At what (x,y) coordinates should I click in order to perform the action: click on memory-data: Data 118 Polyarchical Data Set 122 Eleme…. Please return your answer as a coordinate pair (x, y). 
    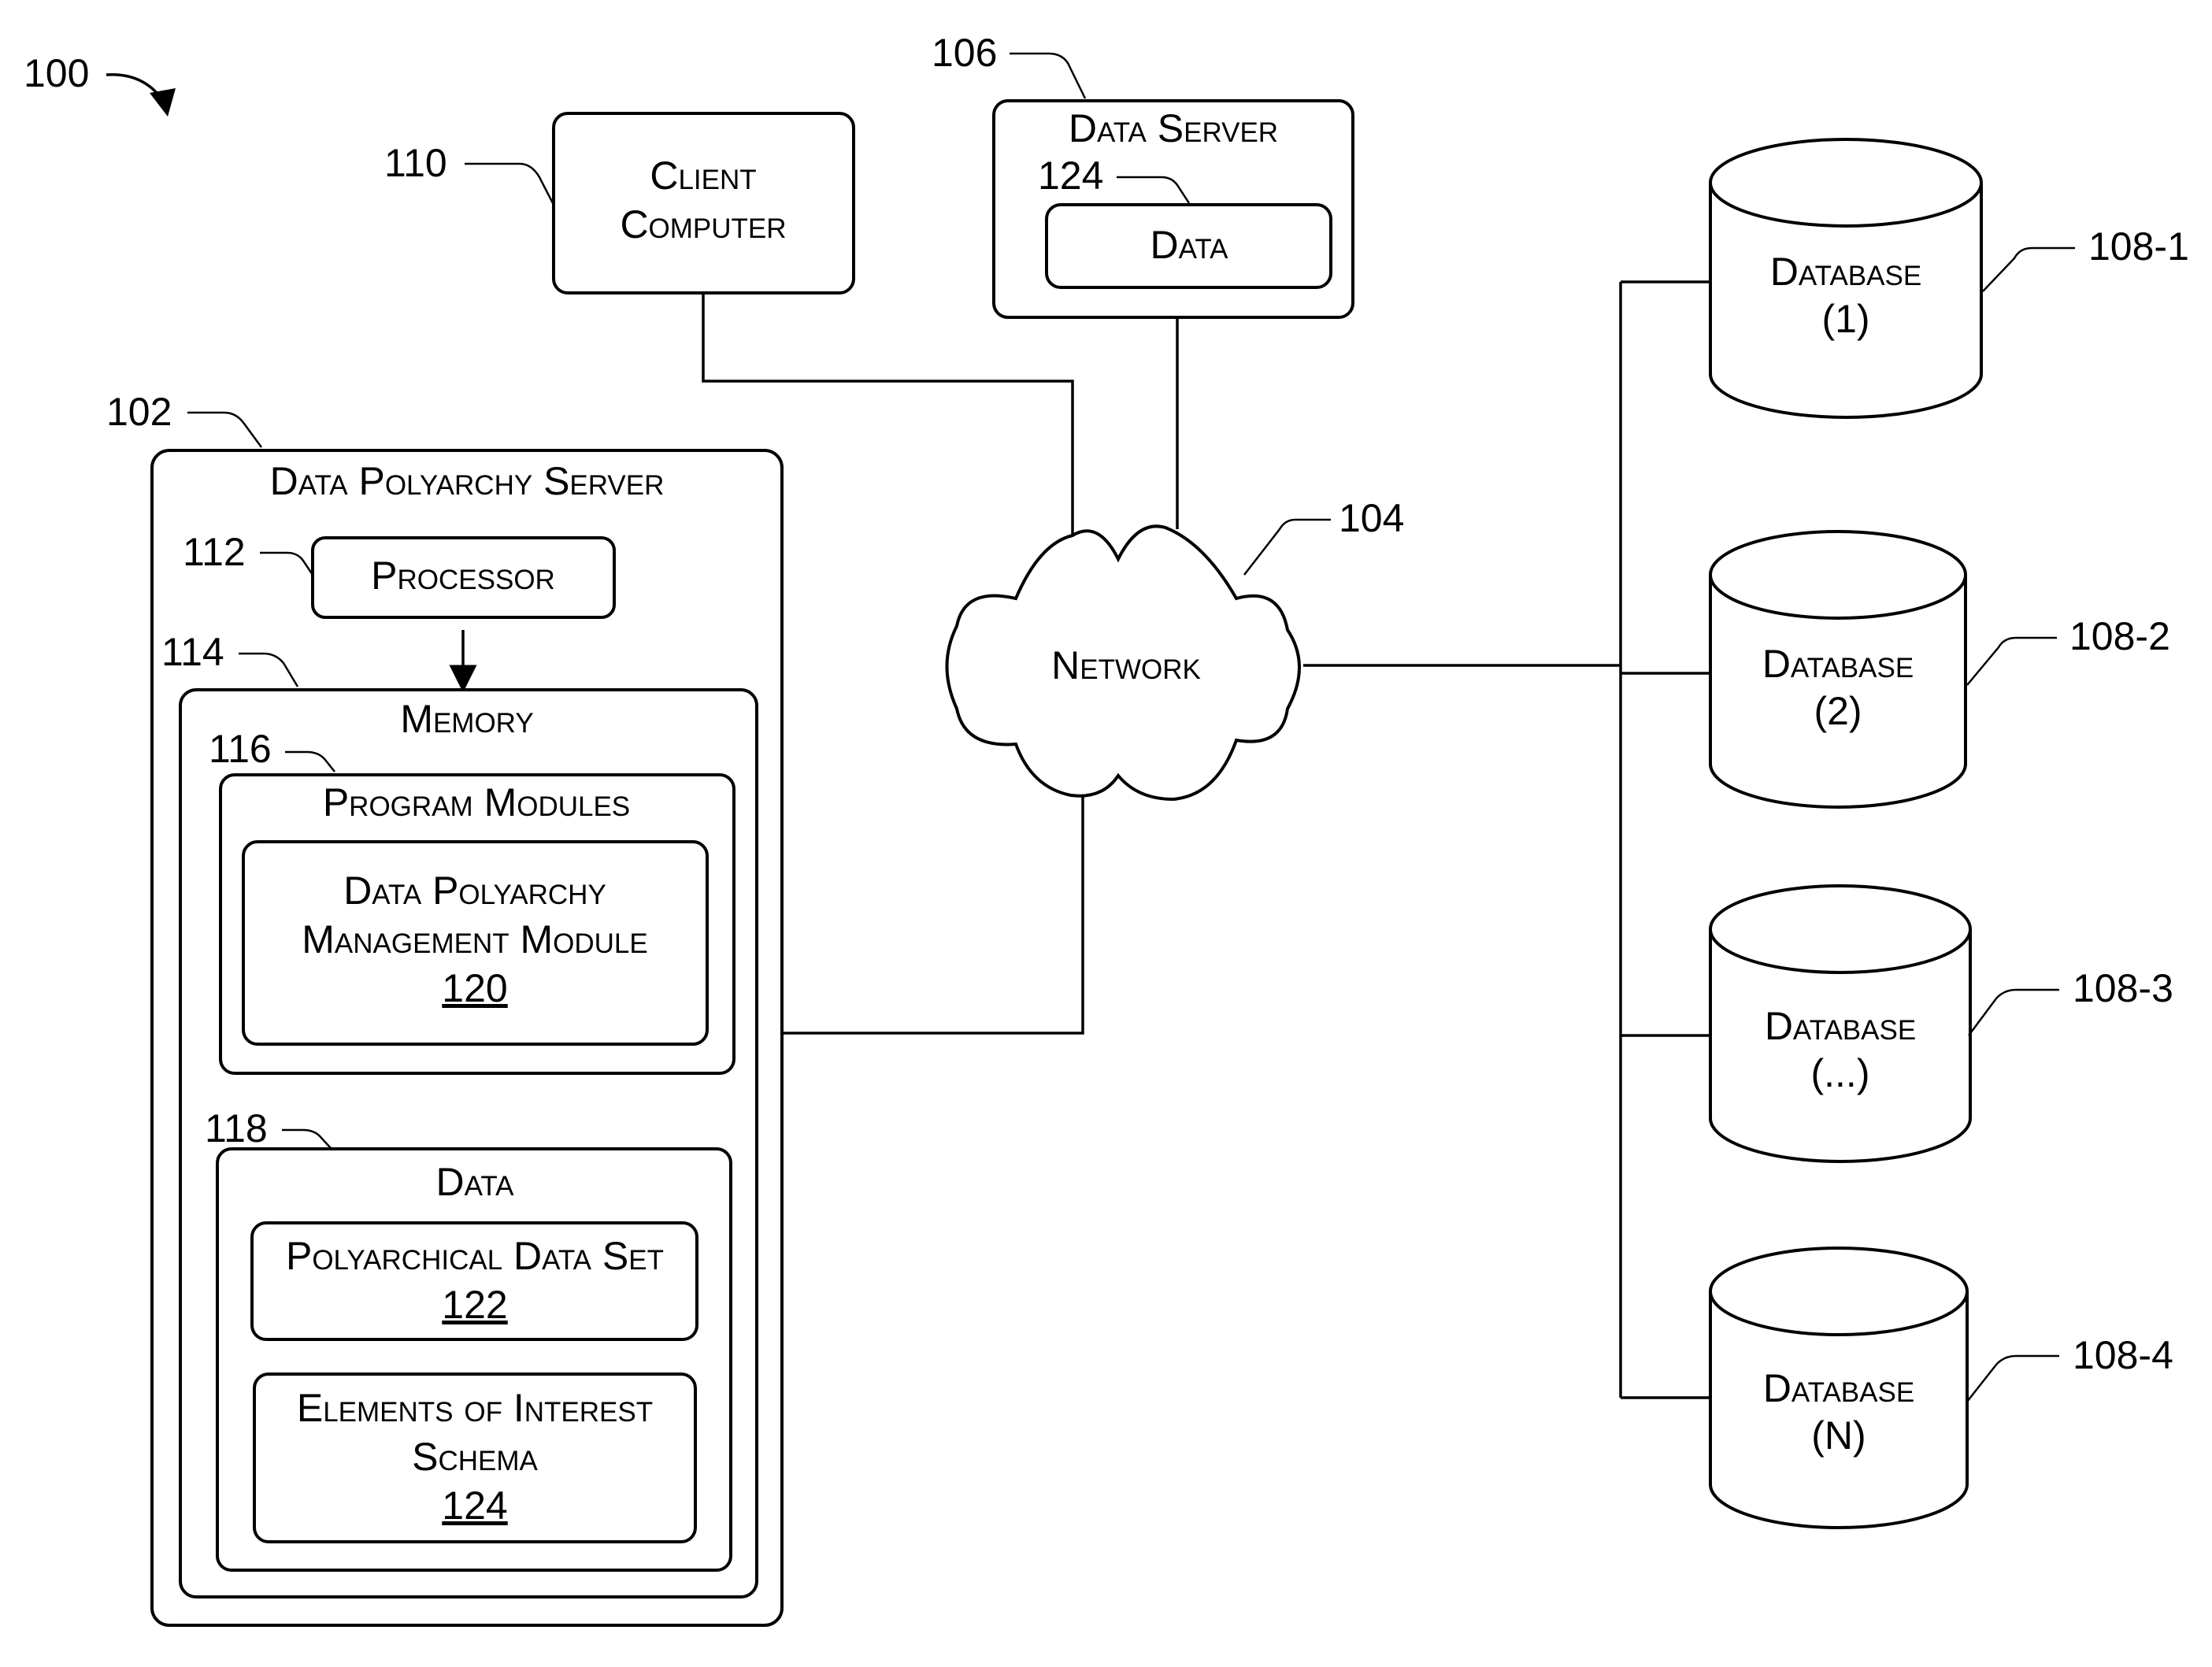
    Looking at the image, I should click on (468, 1339).